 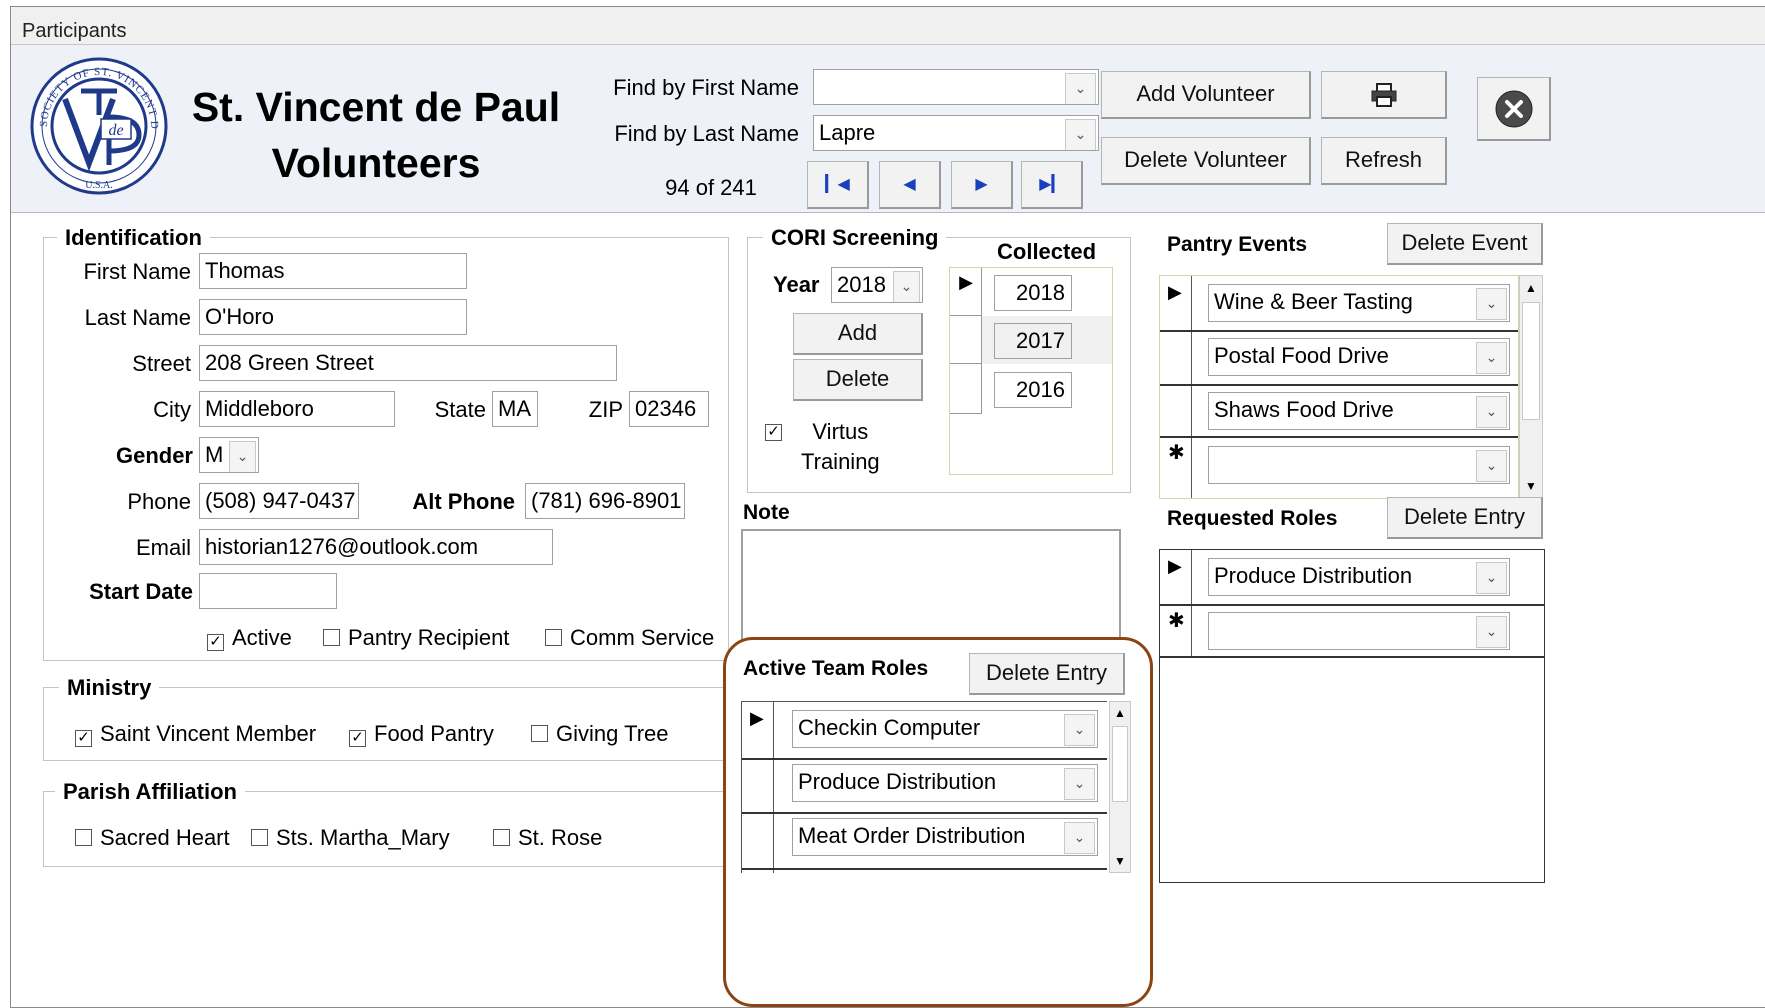 I want to click on last-name-field: O'Horo, so click(x=333, y=317).